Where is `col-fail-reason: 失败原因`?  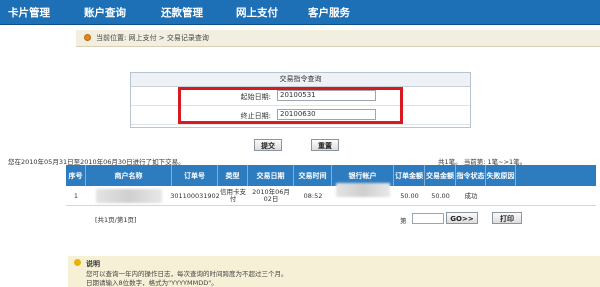
col-fail-reason: 失败原因 is located at coordinates (501, 175).